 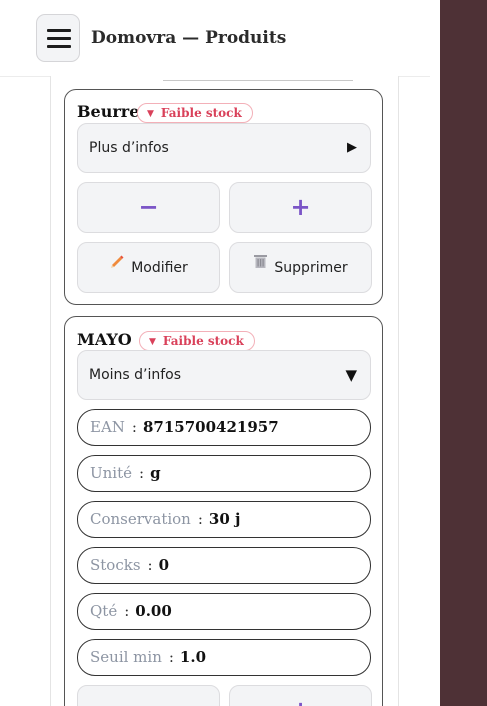 What do you see at coordinates (210, 427) in the screenshot?
I see `field-value: 8715700421957` at bounding box center [210, 427].